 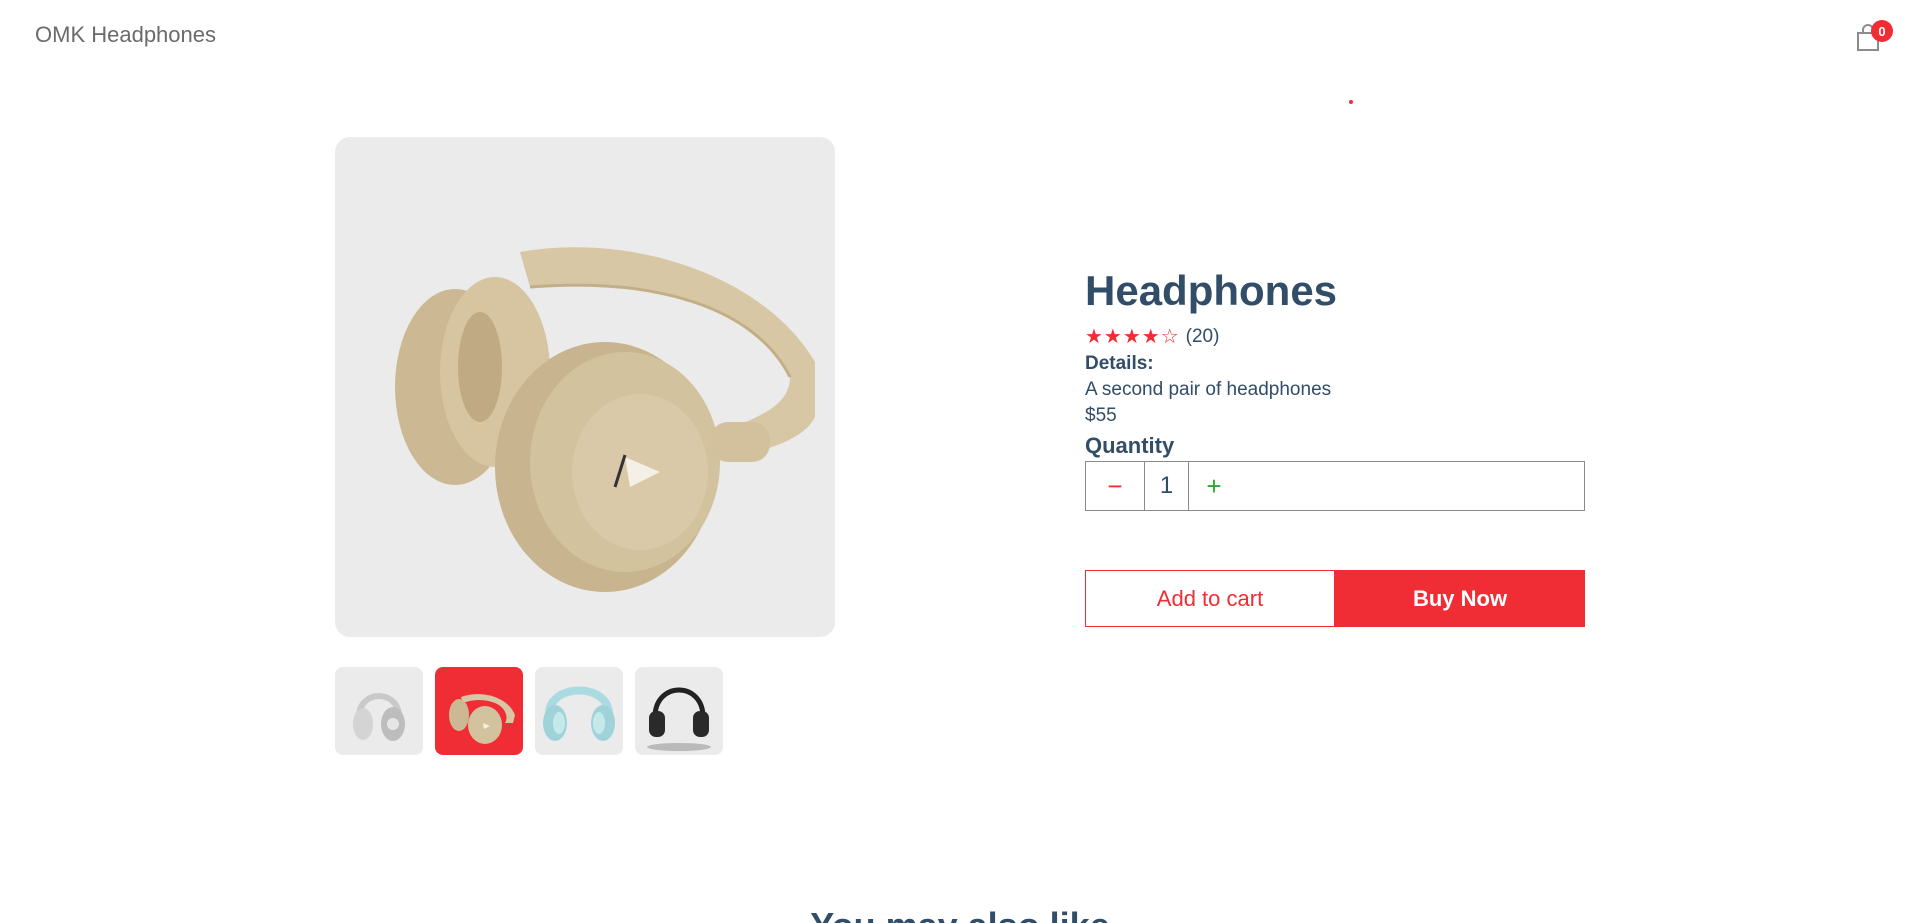 I want to click on main-product-image, so click(x=585, y=387).